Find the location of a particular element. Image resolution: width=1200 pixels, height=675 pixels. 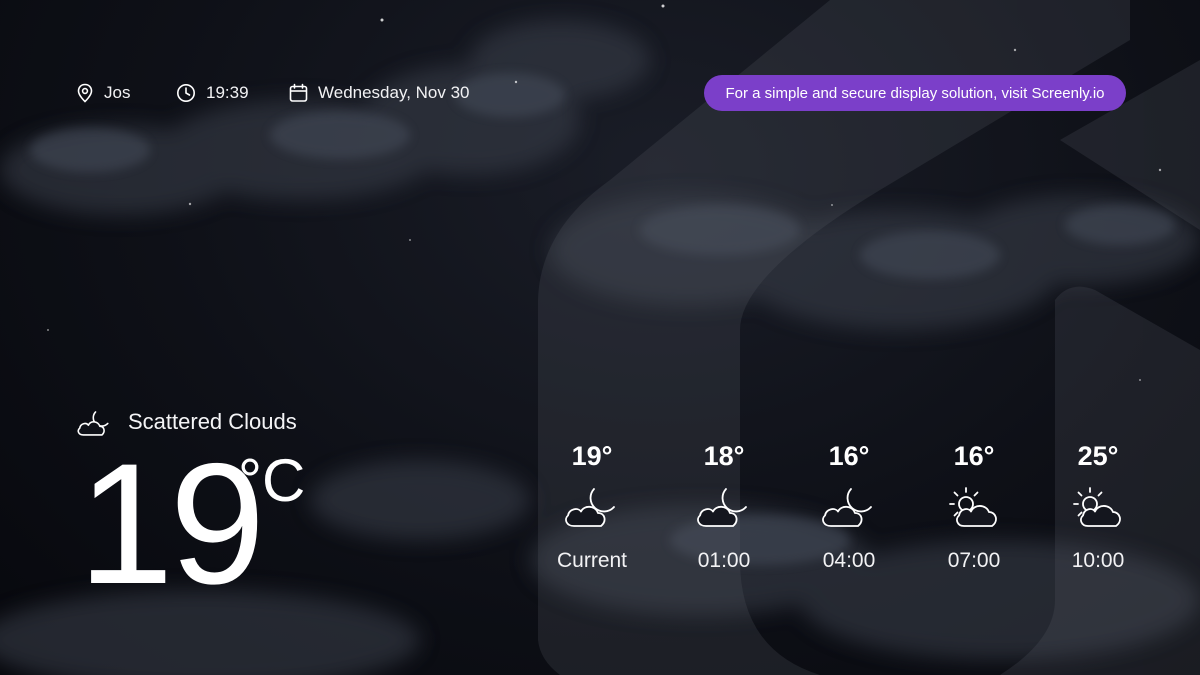

clock: 19:39 is located at coordinates (212, 93).